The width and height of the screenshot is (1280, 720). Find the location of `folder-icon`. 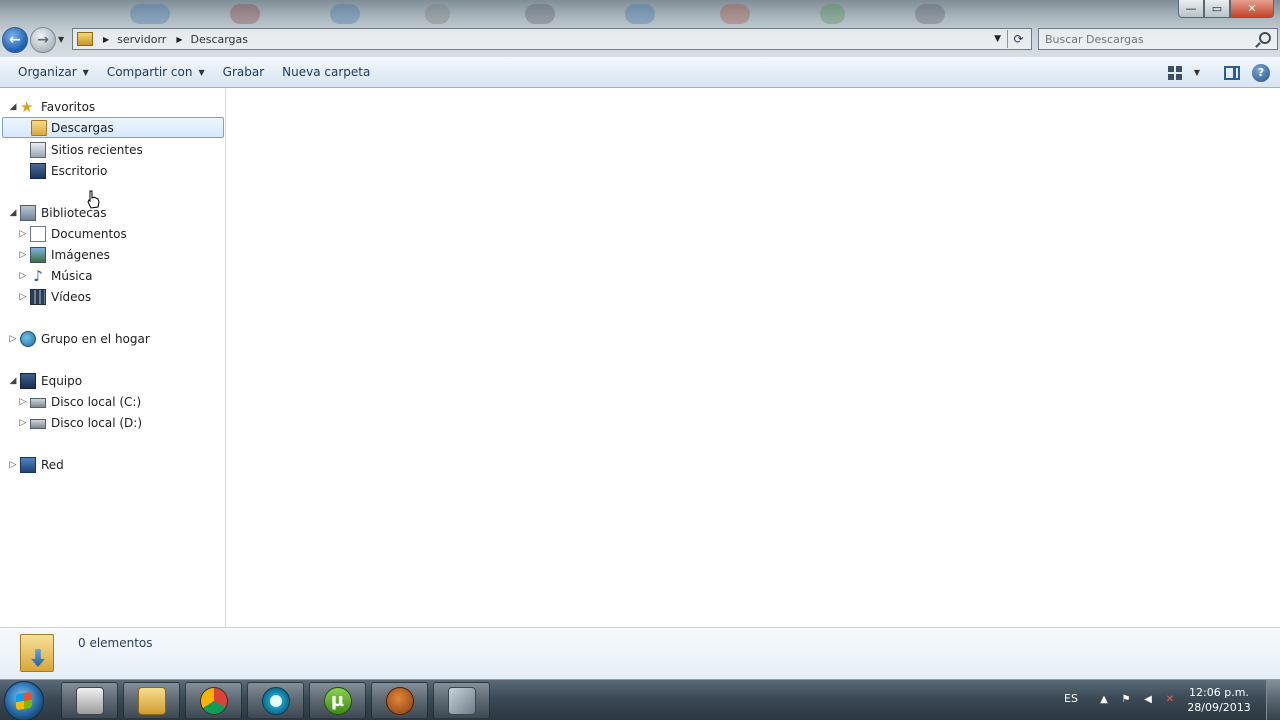

folder-icon is located at coordinates (85, 39).